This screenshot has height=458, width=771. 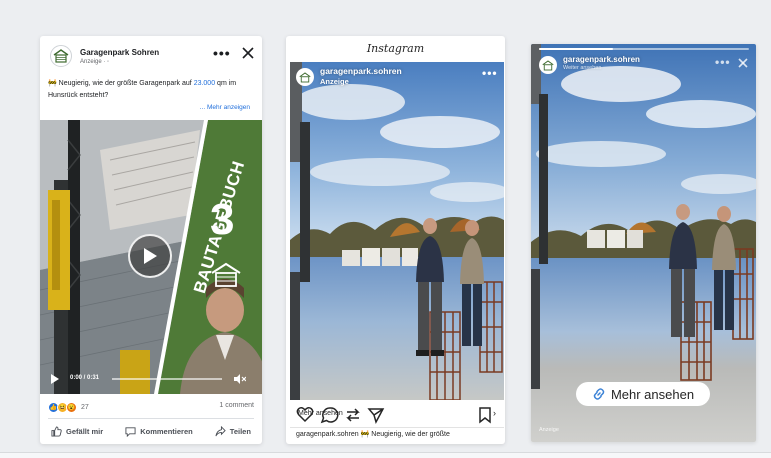 I want to click on story-username: garagenpark.sohren, so click(x=601, y=59).